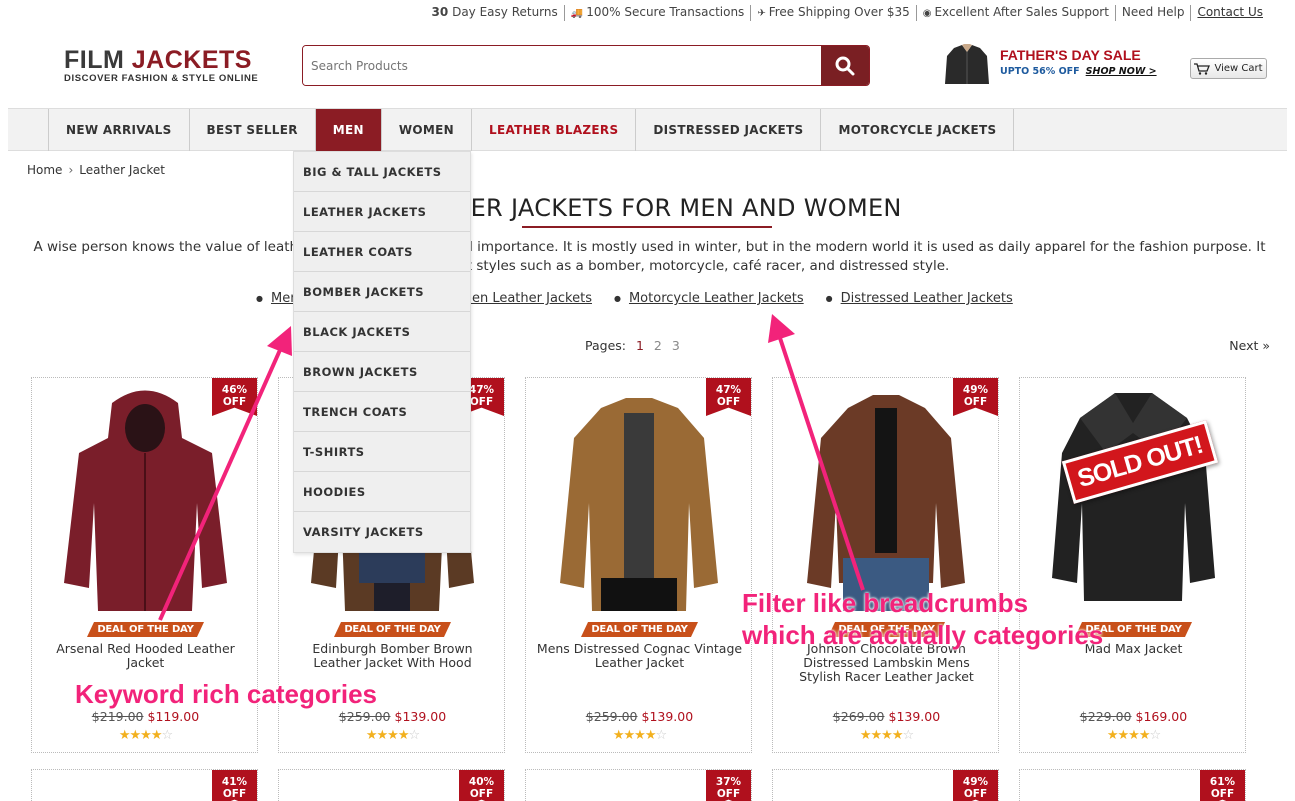 The image size is (1295, 801). Describe the element at coordinates (226, 694) in the screenshot. I see `keyword-annotation: Keyword rich categories` at that location.